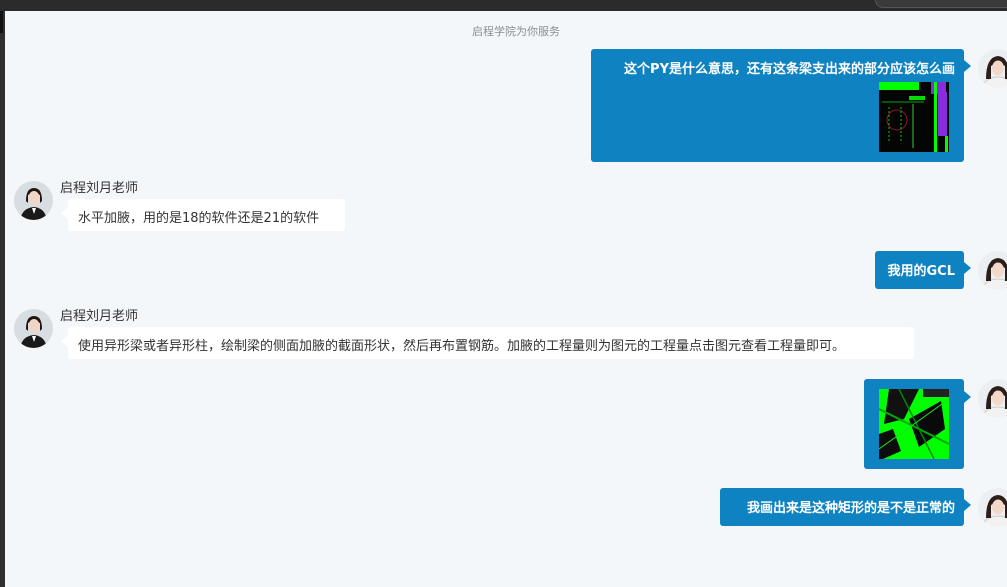 The image size is (1007, 587). I want to click on message-bubble-user: 我画出来是这种矩形的是不是正常的, so click(845, 507).